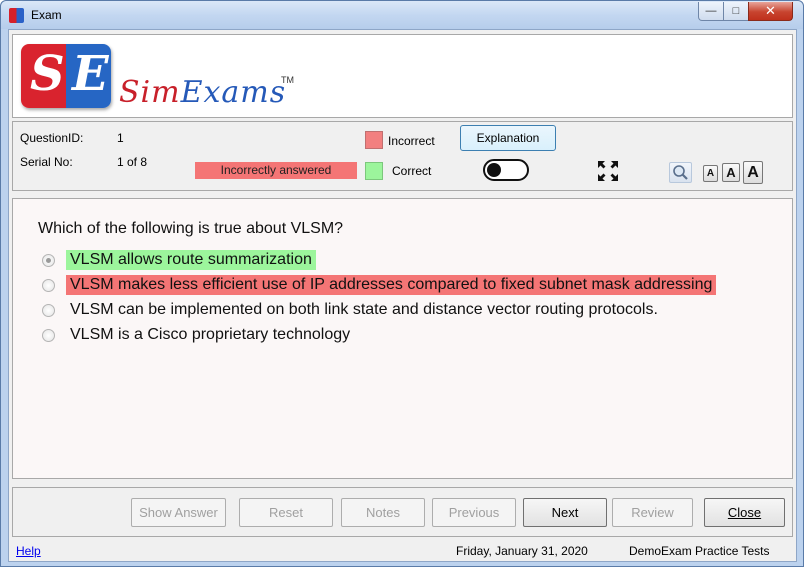 Image resolution: width=804 pixels, height=567 pixels. Describe the element at coordinates (522, 551) in the screenshot. I see `footer-date: Friday, January 31, 2020` at that location.